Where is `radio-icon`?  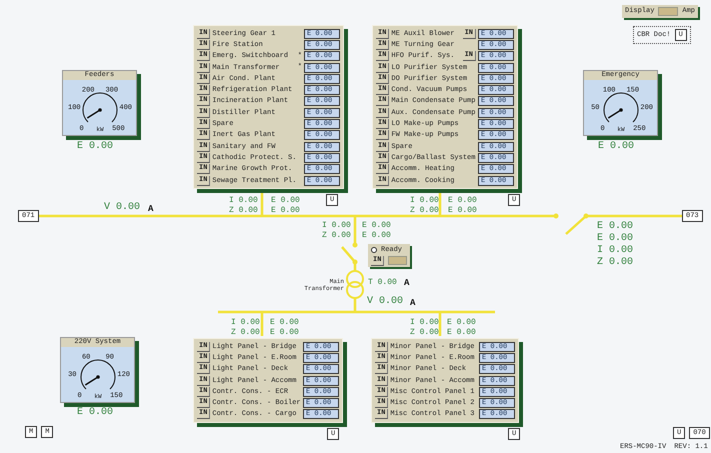 radio-icon is located at coordinates (374, 250).